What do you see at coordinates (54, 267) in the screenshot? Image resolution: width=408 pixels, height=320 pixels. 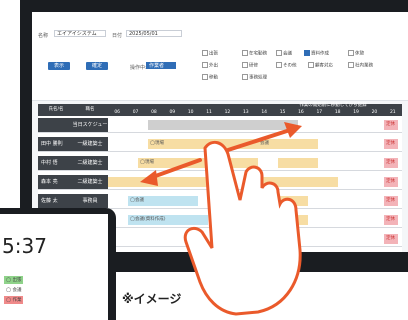 I see `phone-screen: 5:37 ◯ 出張 ◯ 会議 ◯ 作業` at bounding box center [54, 267].